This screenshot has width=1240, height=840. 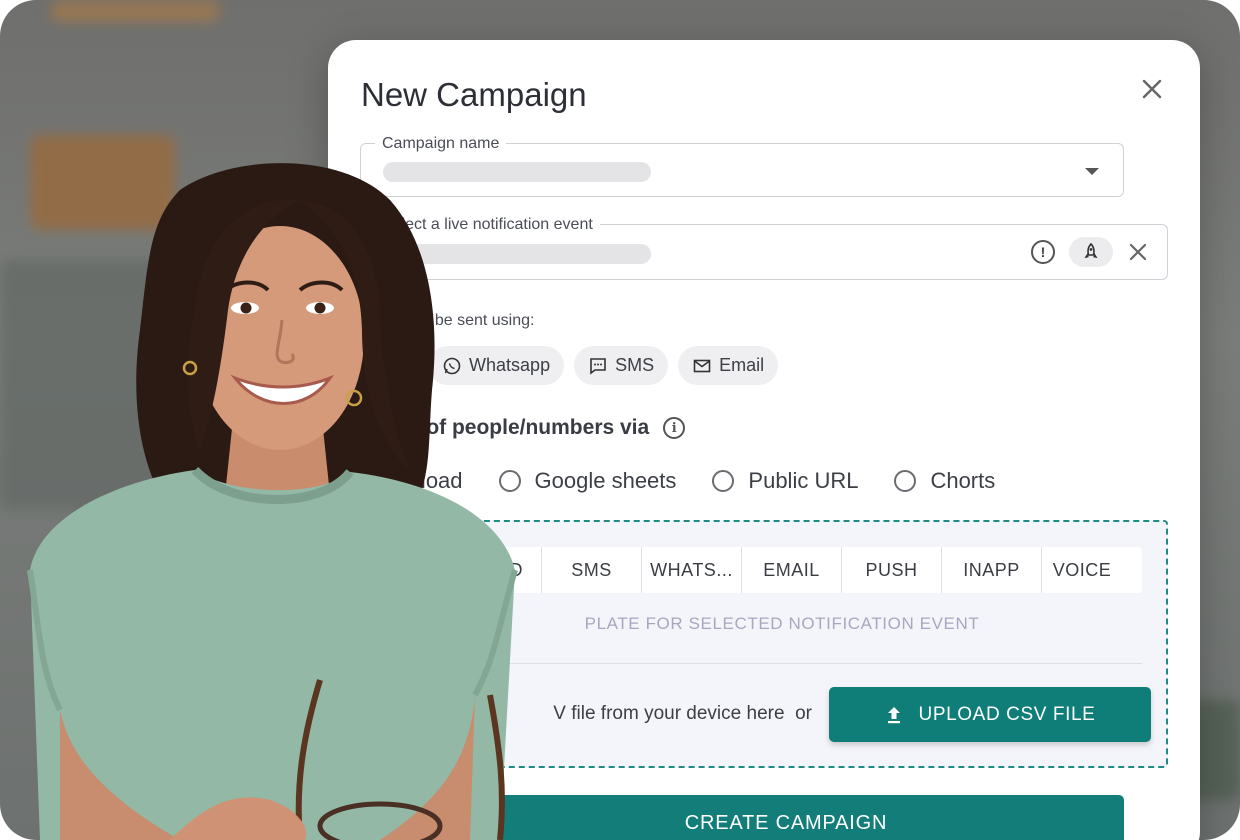 I want to click on channels-hint: event can be sent using:, so click(x=448, y=320).